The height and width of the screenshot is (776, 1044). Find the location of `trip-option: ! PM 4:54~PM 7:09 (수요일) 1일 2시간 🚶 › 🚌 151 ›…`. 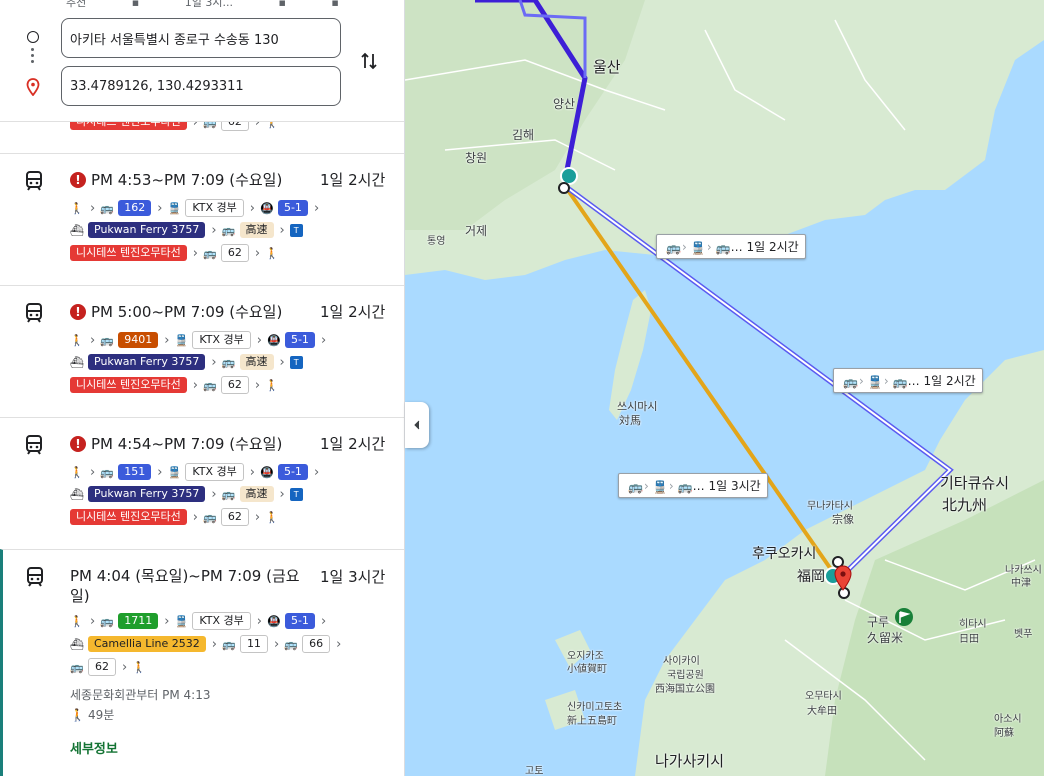

trip-option: ! PM 4:54~PM 7:09 (수요일) 1일 2시간 🚶 › 🚌 151 ›… is located at coordinates (202, 483).